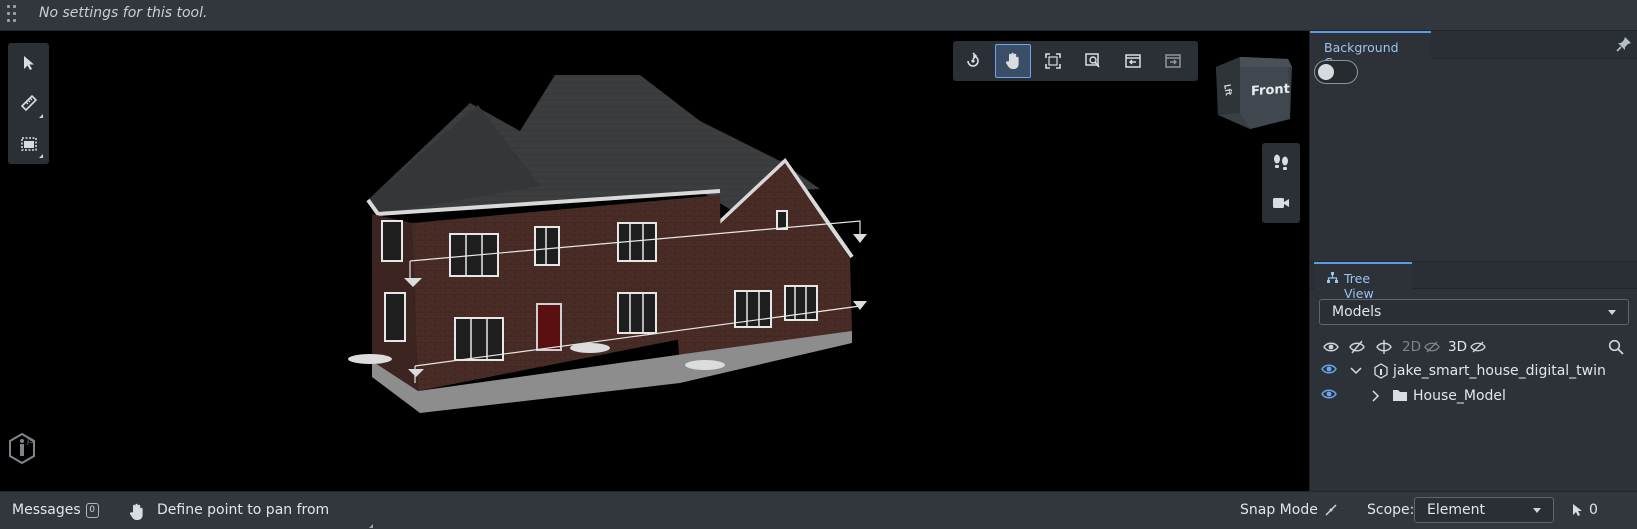  What do you see at coordinates (371, 526) in the screenshot?
I see `resize-corner-icon` at bounding box center [371, 526].